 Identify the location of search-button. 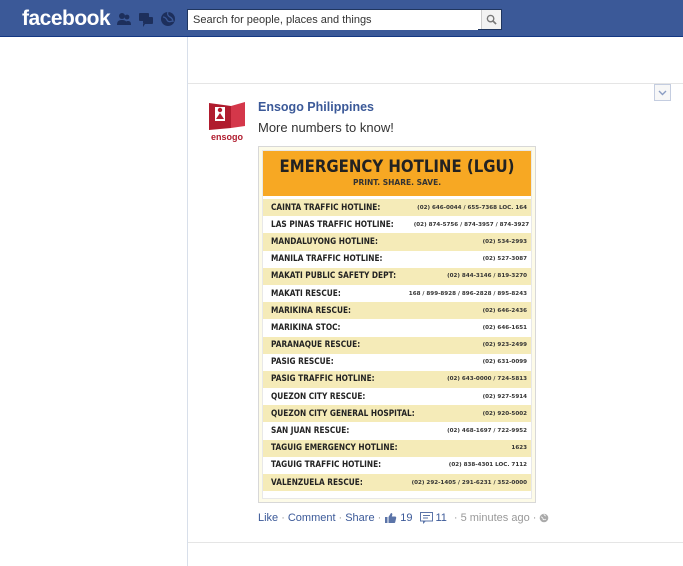
(491, 19).